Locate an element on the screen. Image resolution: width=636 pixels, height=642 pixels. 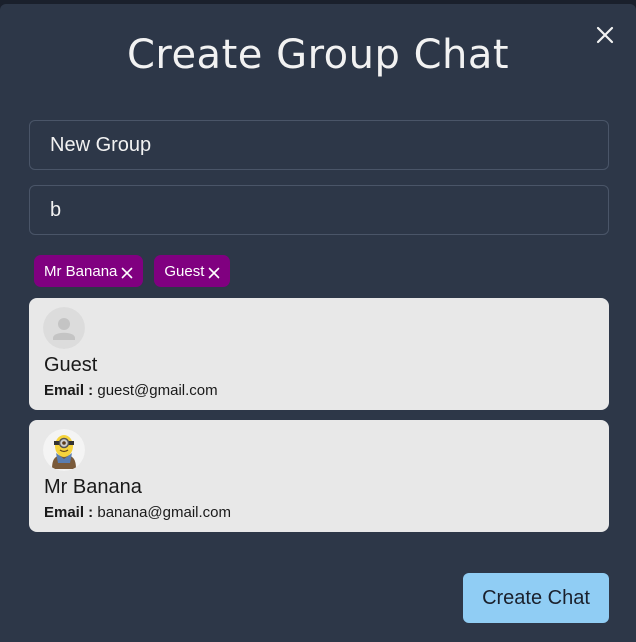
user-name: Guest is located at coordinates (71, 365).